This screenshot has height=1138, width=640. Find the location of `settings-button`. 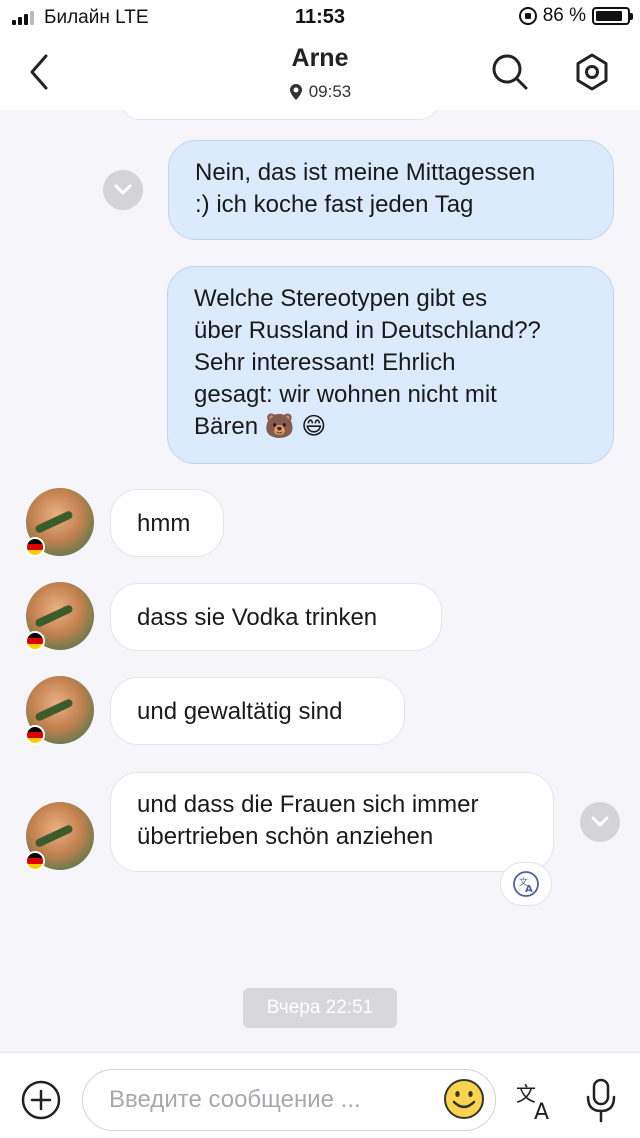

settings-button is located at coordinates (592, 72).